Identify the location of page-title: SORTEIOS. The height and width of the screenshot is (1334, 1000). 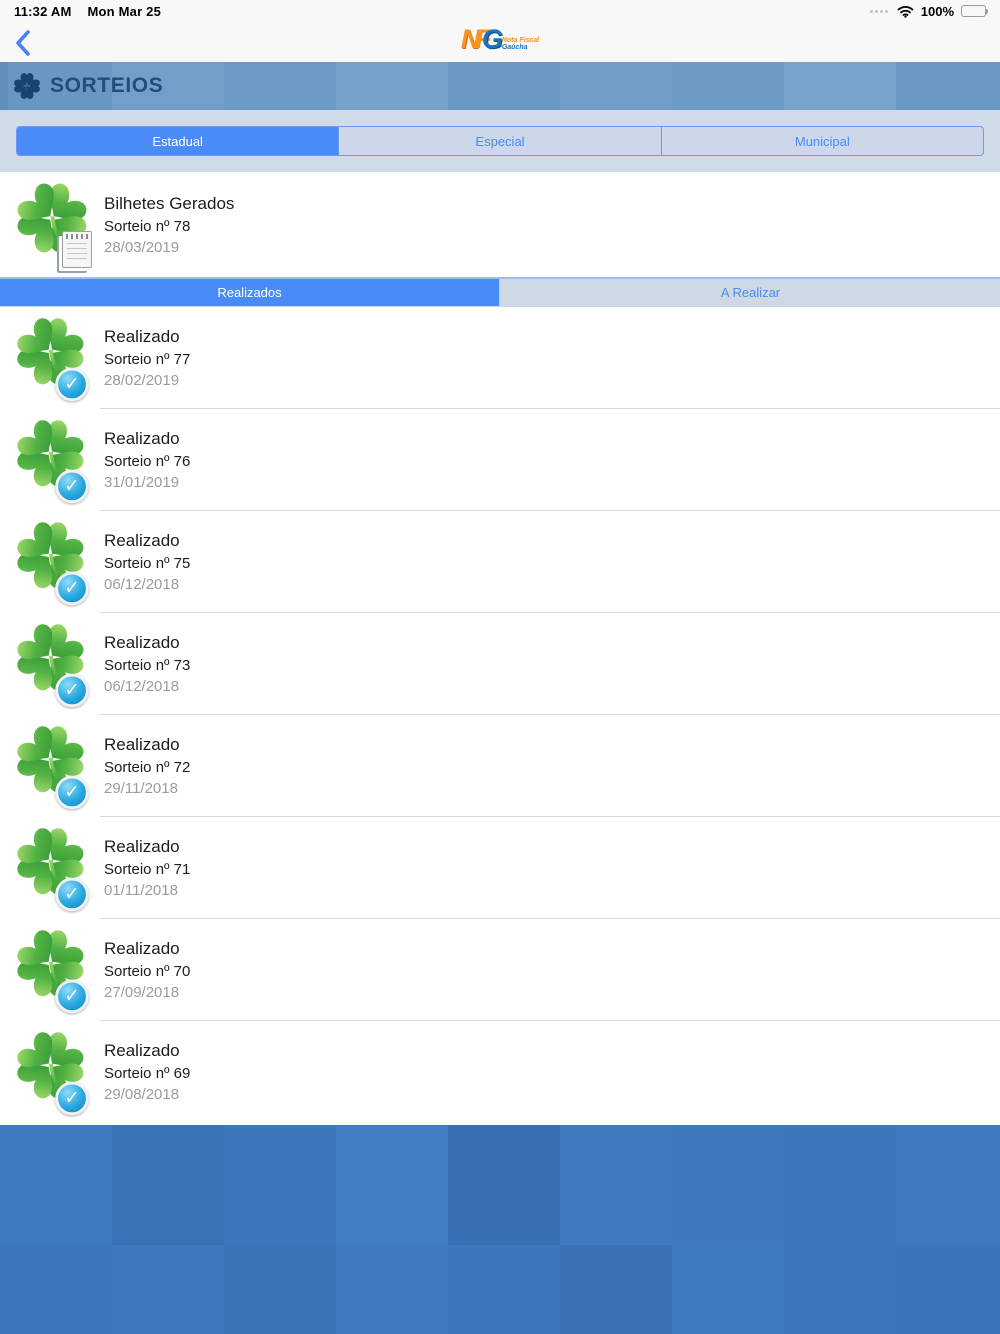
(107, 85).